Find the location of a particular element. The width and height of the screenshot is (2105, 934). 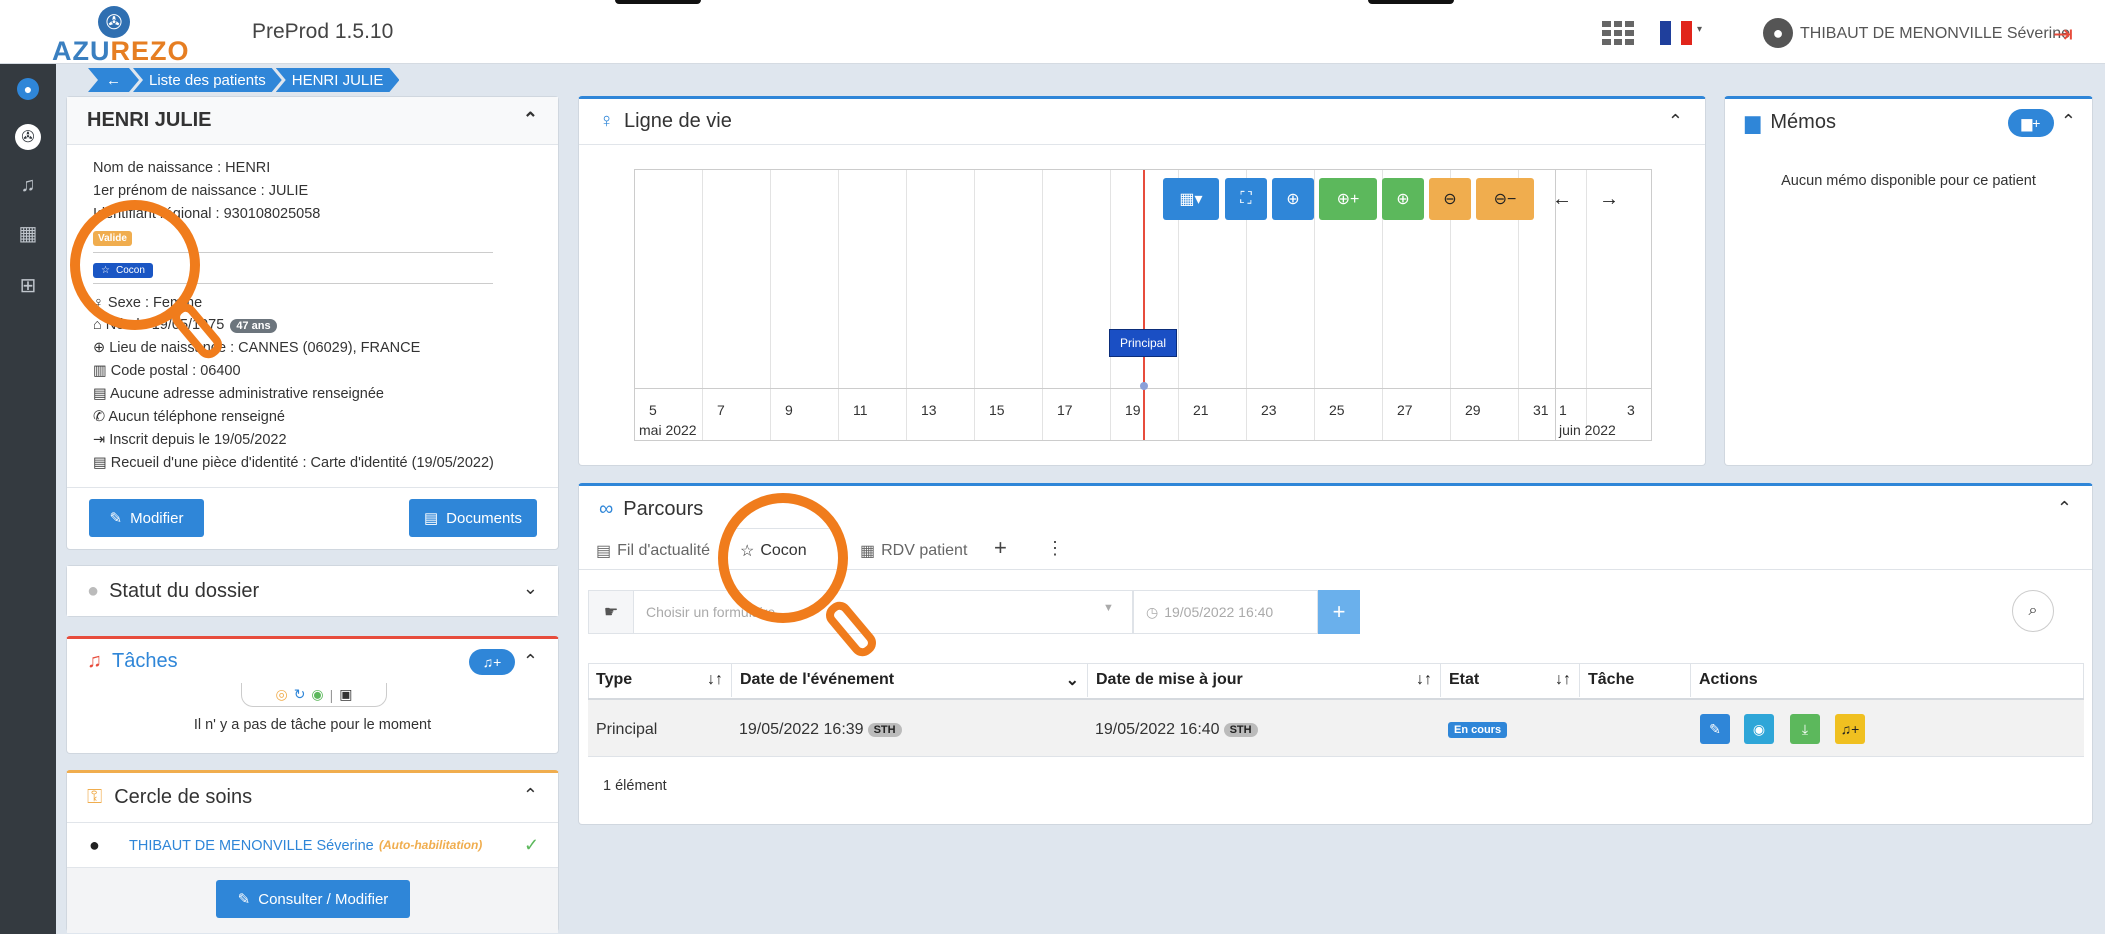

tab-fil-actualite: ▤ Fil d'actualité is located at coordinates (653, 551).